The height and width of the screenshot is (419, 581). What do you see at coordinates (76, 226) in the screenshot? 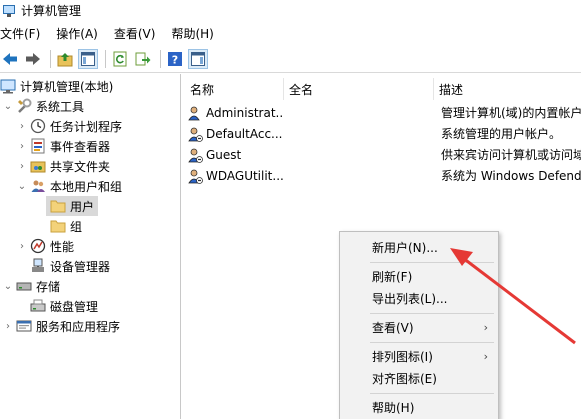
I see `tree-label: 组` at bounding box center [76, 226].